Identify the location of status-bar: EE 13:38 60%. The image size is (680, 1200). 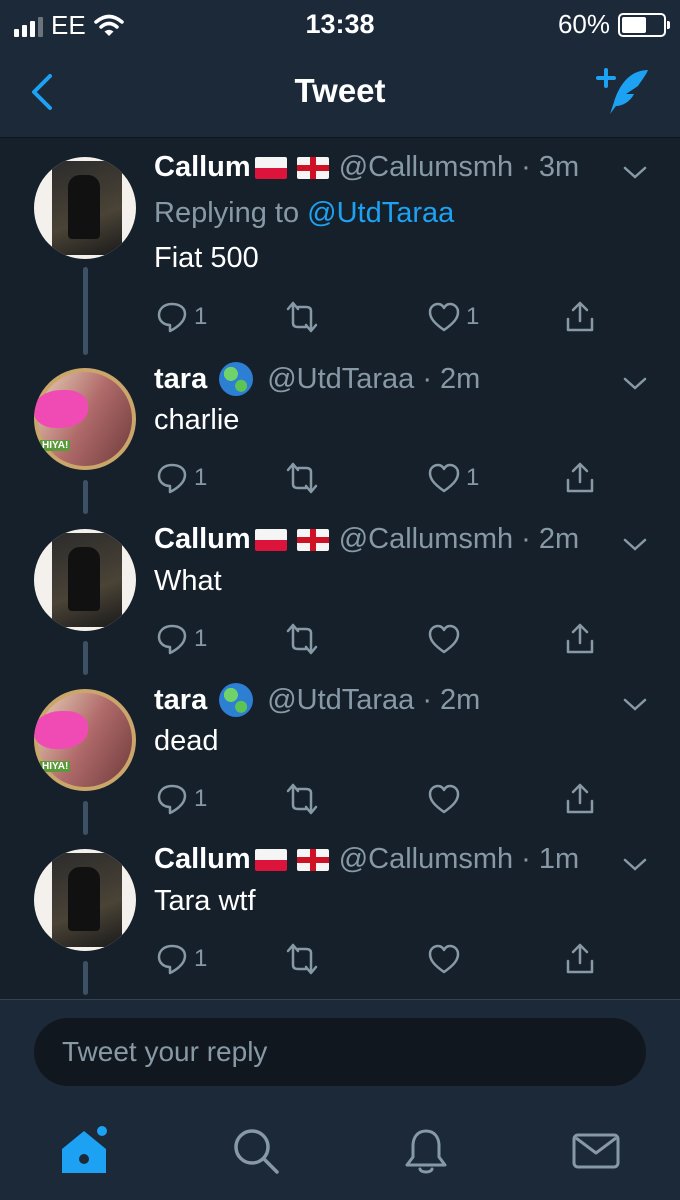
(340, 25).